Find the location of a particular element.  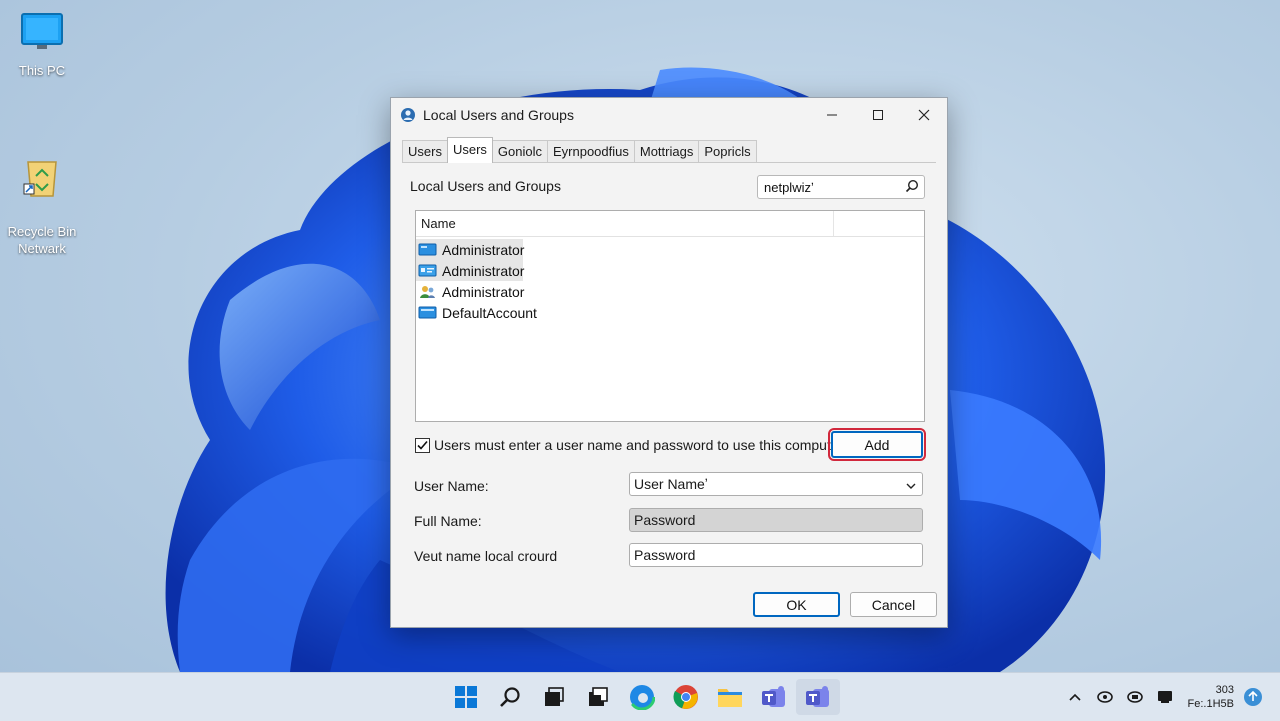

close-icon is located at coordinates (924, 114).